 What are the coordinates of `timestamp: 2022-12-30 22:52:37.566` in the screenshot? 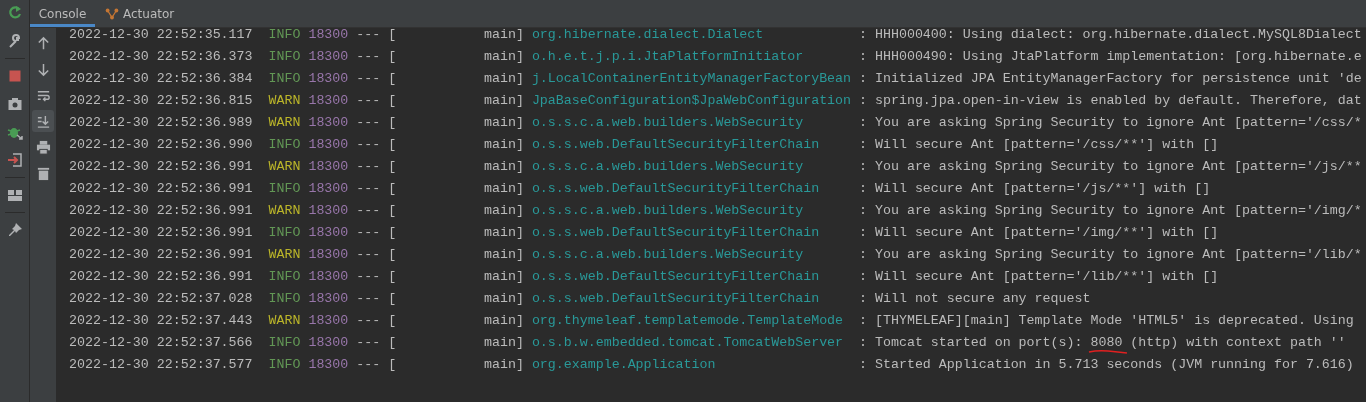 It's located at (161, 342).